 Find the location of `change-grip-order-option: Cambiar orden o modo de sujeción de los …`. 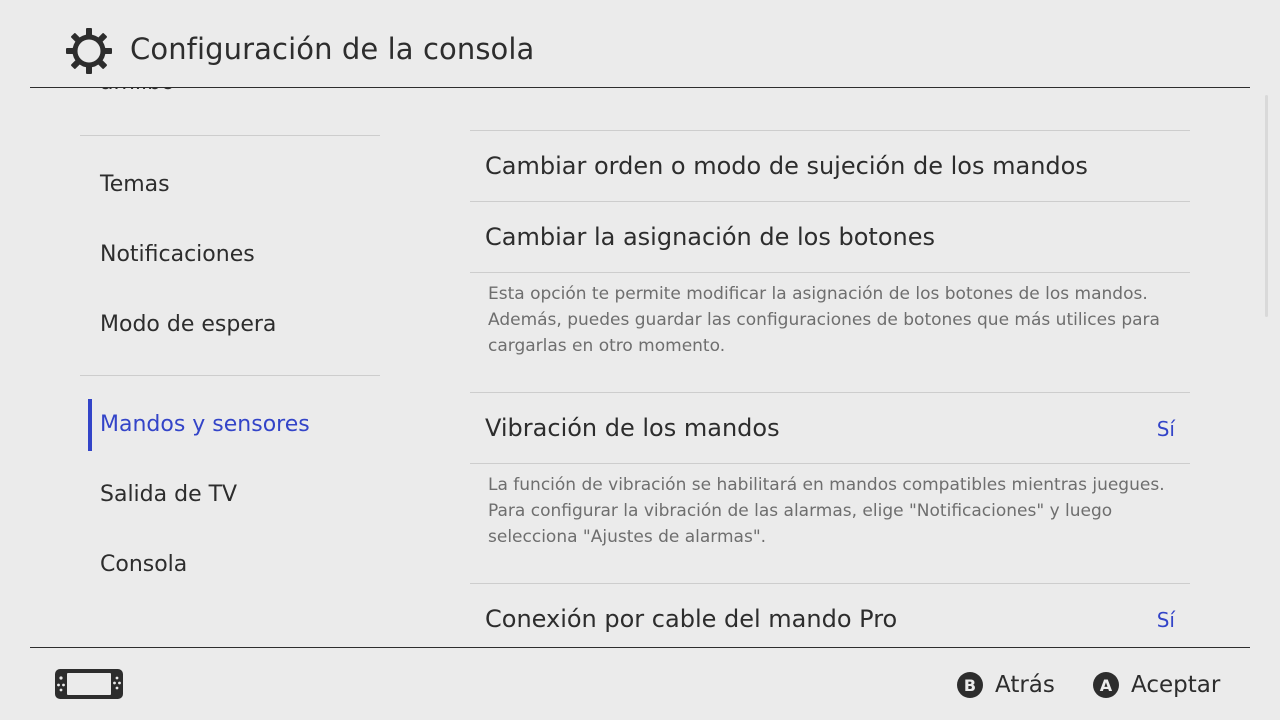

change-grip-order-option: Cambiar orden o modo de sujeción de los … is located at coordinates (786, 166).